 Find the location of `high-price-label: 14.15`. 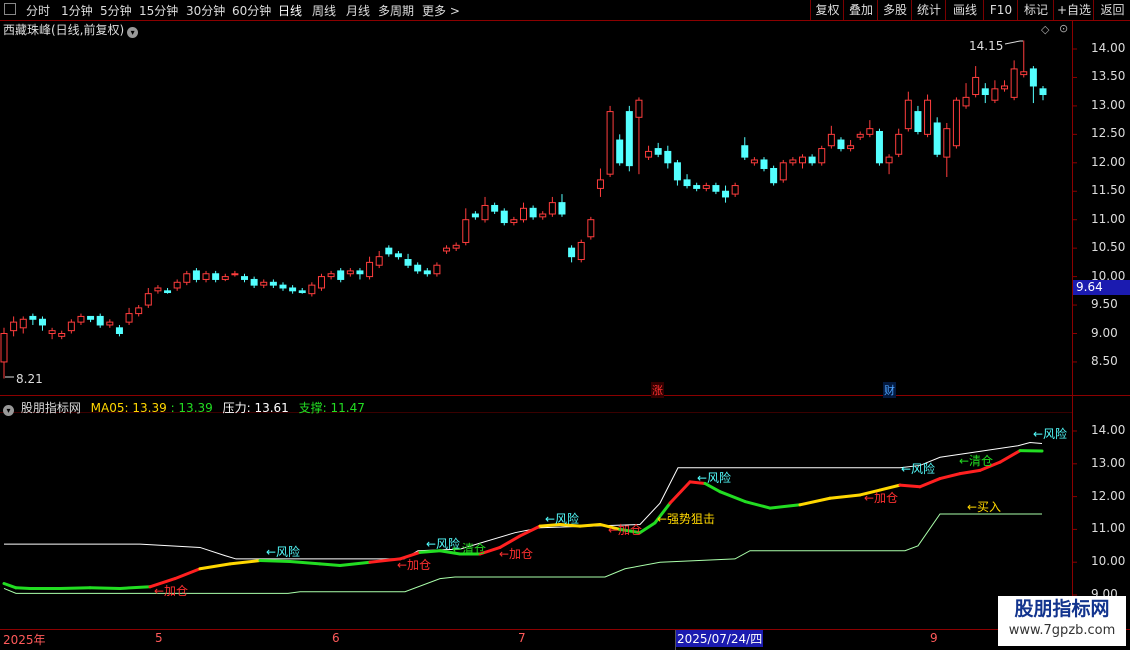

high-price-label: 14.15 is located at coordinates (986, 46).